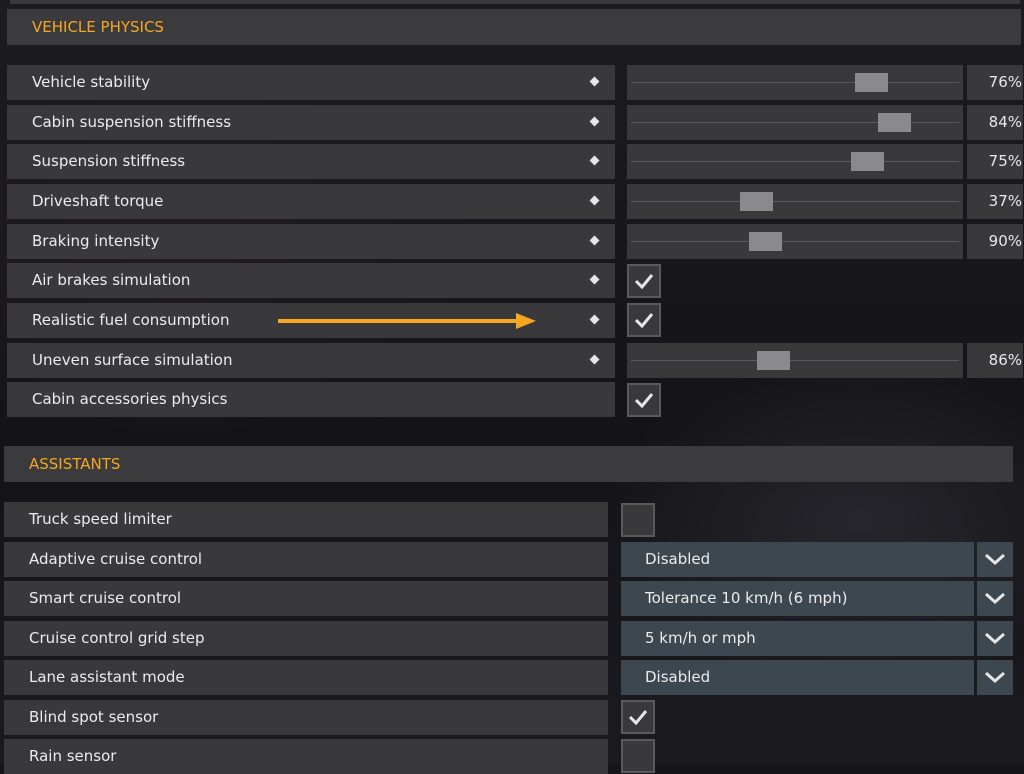 This screenshot has width=1024, height=774. I want to click on uneven-surface-simulation-slider, so click(795, 360).